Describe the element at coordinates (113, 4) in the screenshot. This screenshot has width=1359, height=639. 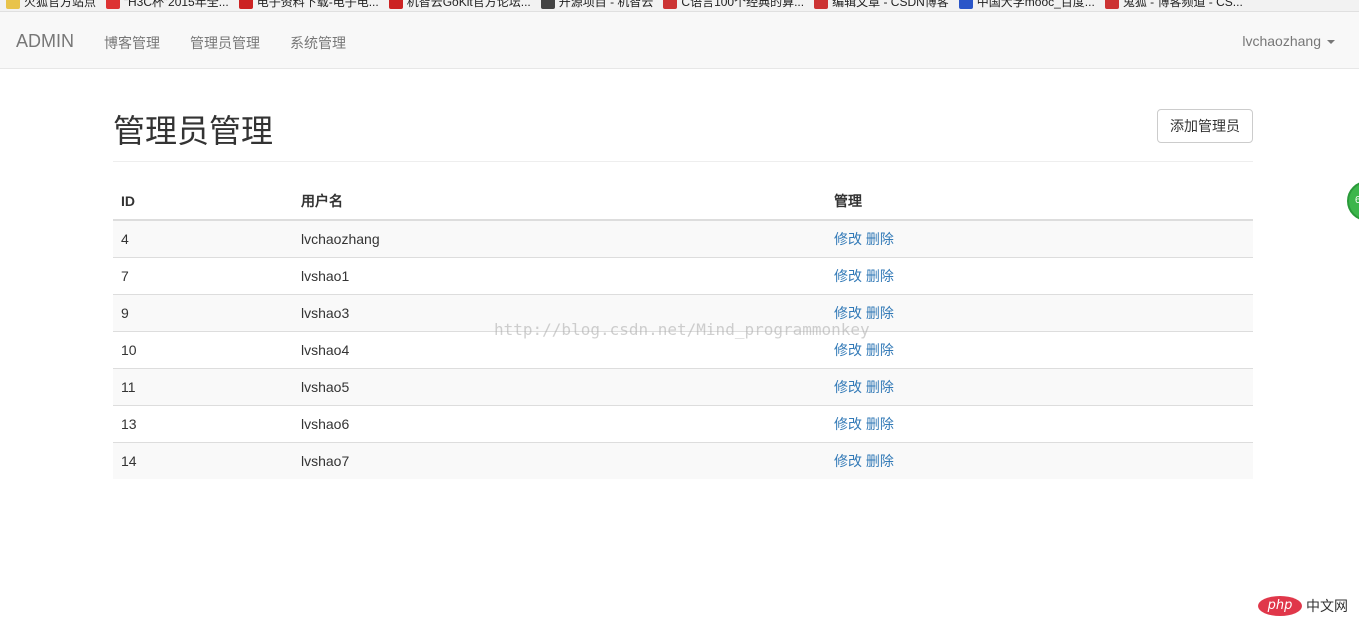
I see `h3c-icon` at that location.